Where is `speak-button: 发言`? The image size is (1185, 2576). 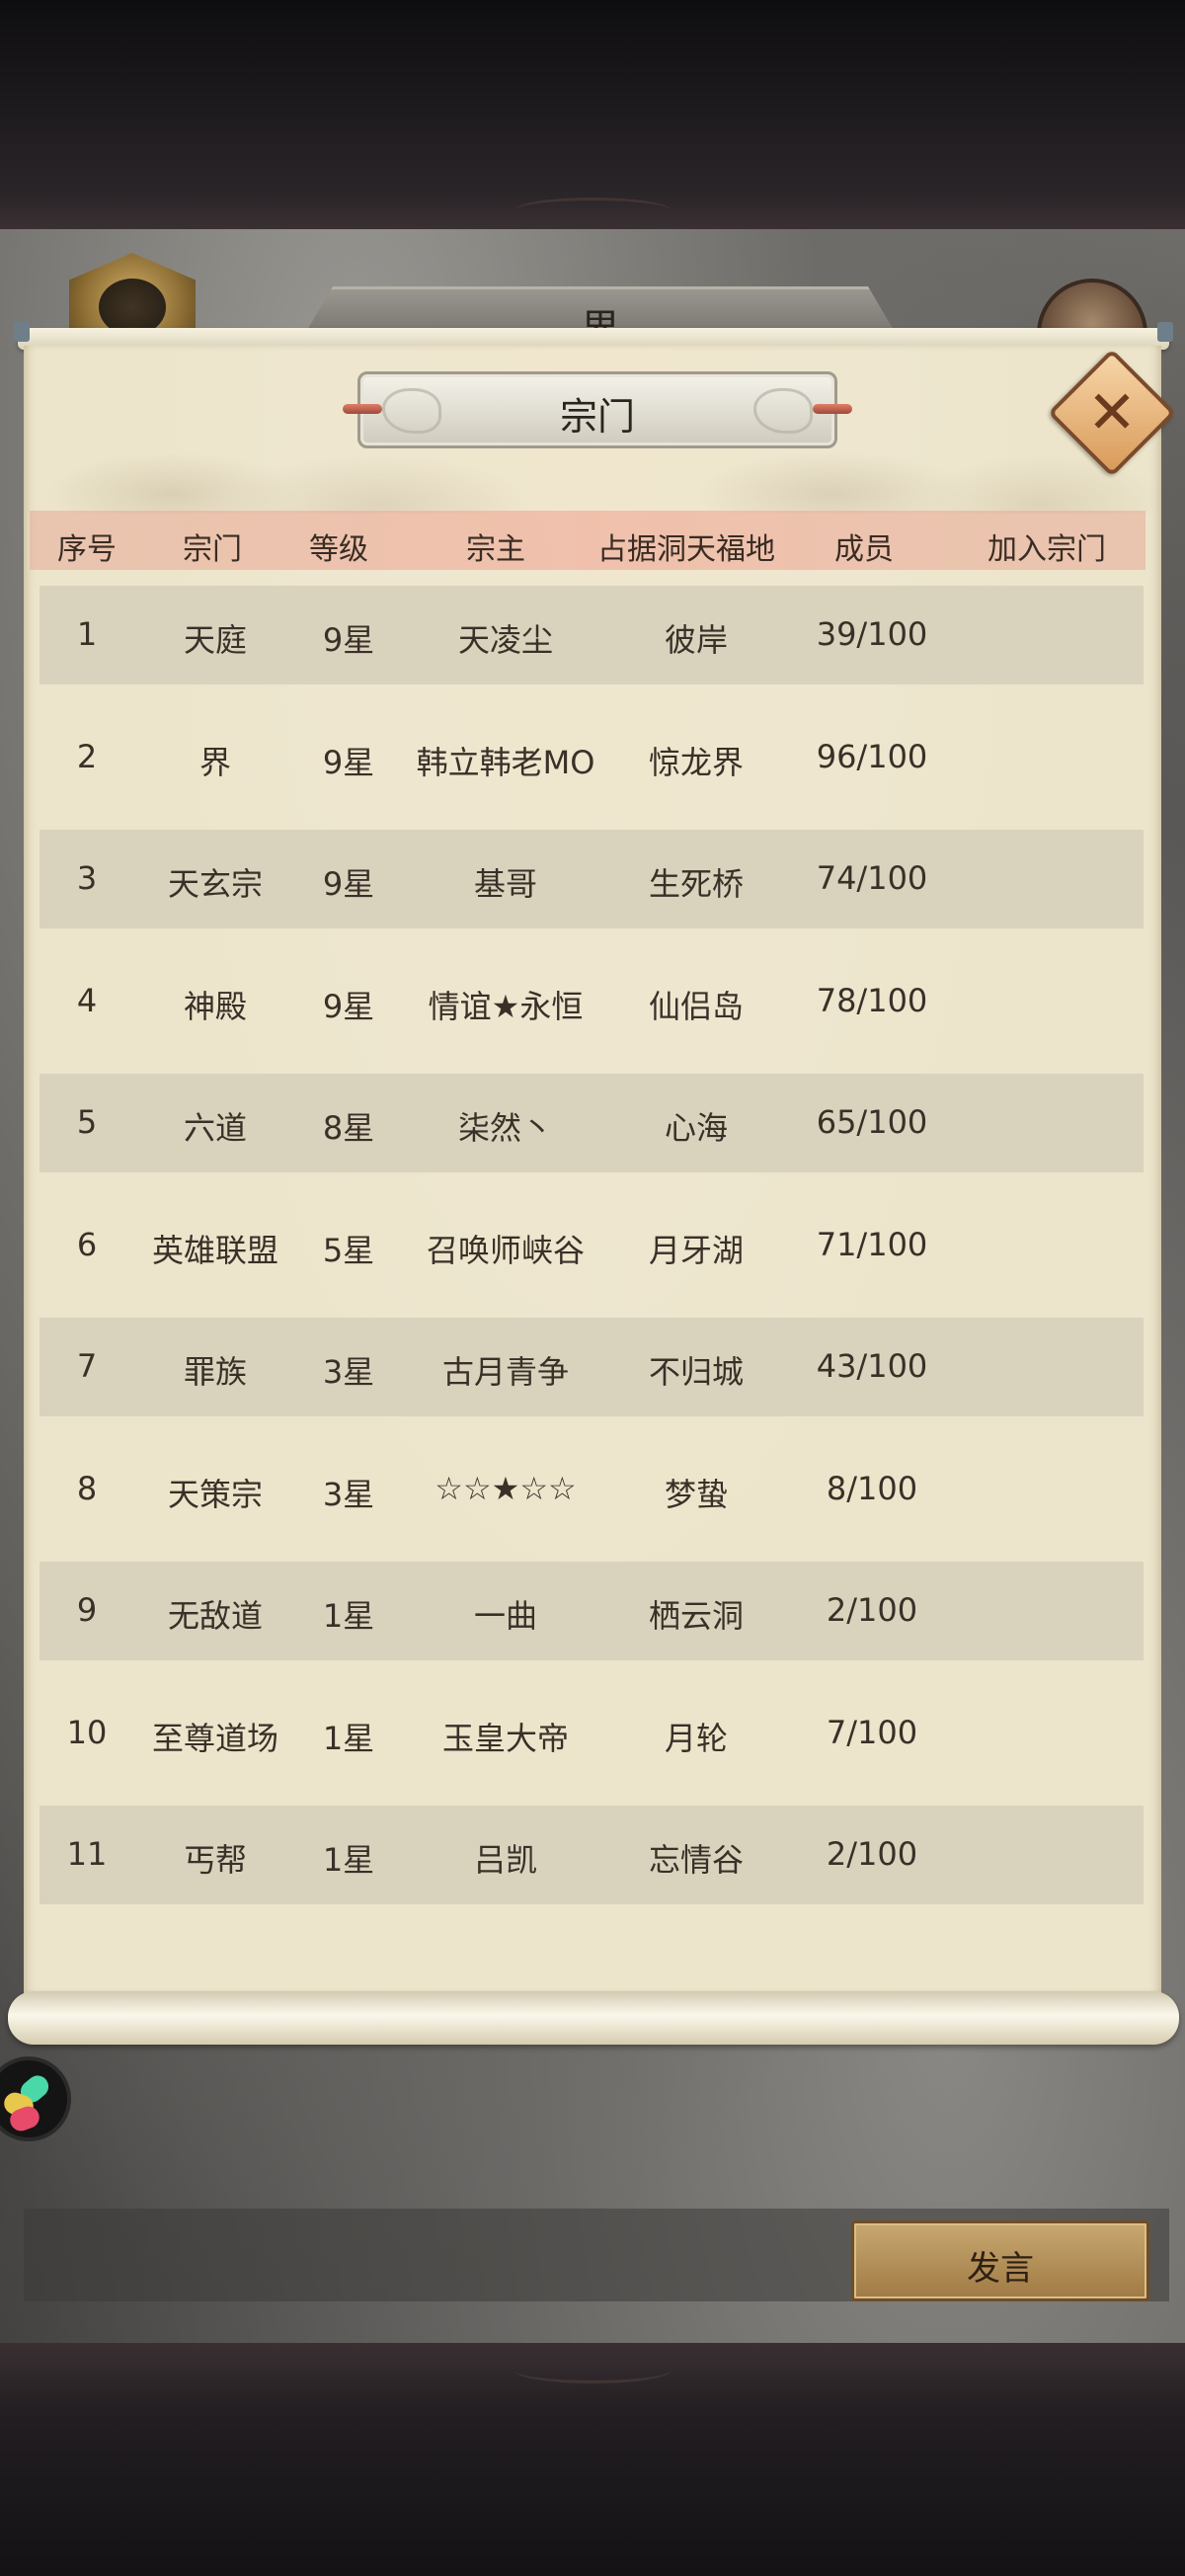
speak-button: 发言 is located at coordinates (1000, 2260).